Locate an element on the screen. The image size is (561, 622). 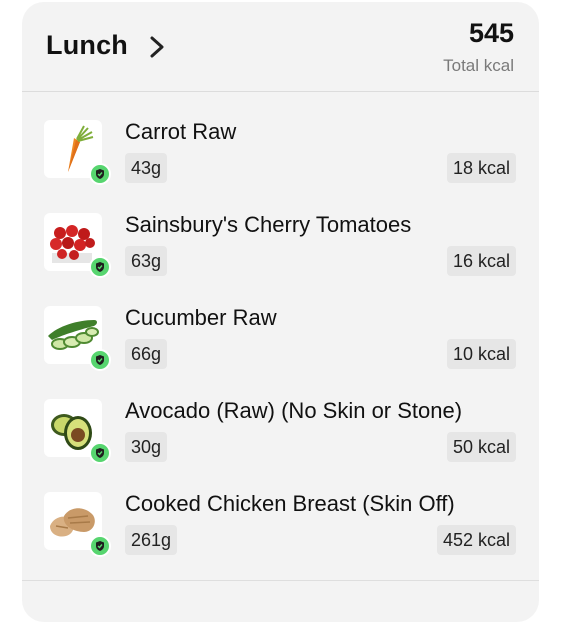
food-kcal: 18 kcal is located at coordinates (481, 168).